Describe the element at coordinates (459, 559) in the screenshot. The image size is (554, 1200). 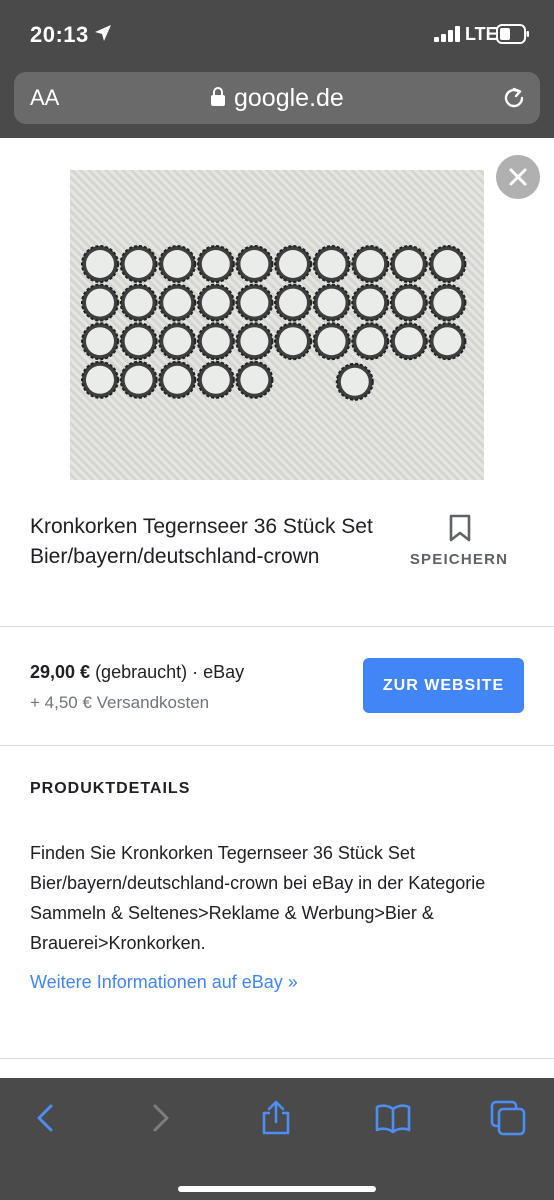
I see `save-label: SPEICHERN` at that location.